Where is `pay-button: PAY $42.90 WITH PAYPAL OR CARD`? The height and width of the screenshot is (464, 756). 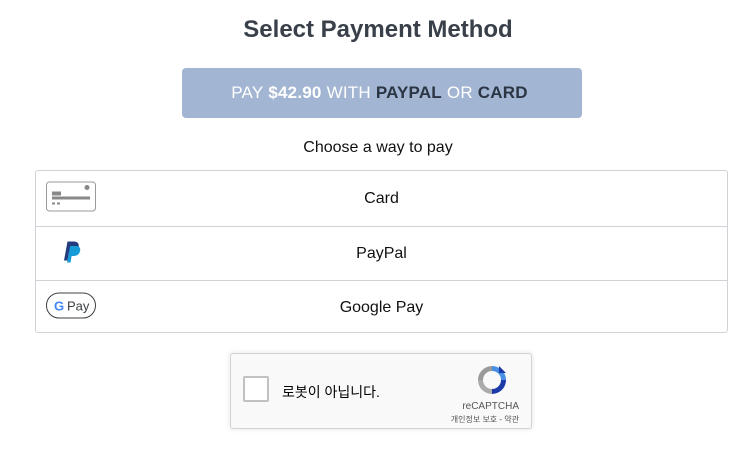 pay-button: PAY $42.90 WITH PAYPAL OR CARD is located at coordinates (382, 93).